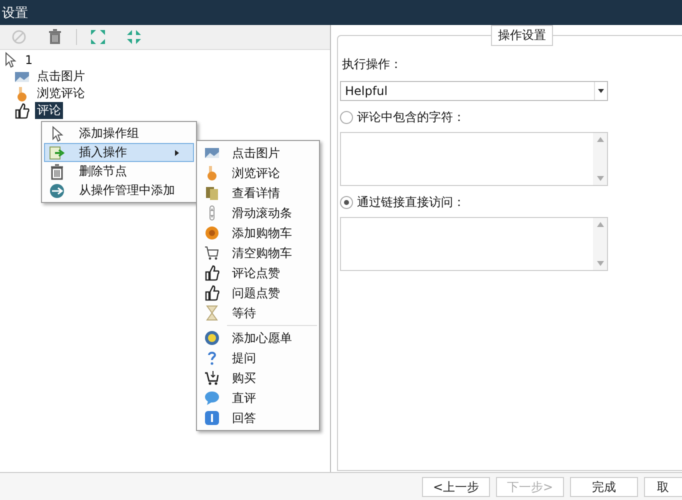  What do you see at coordinates (61, 93) in the screenshot?
I see `tree-item: 浏览评论` at bounding box center [61, 93].